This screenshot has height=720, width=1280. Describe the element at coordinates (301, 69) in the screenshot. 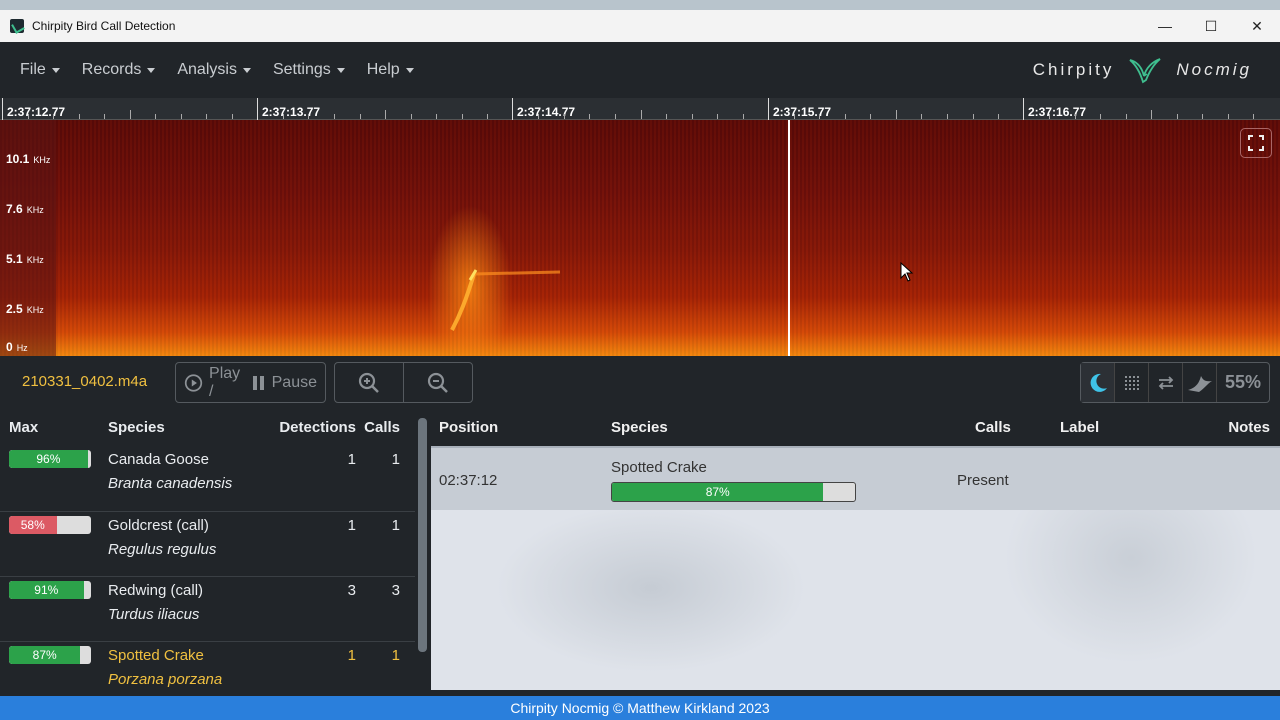

I see `menu-settings-label: Settings` at that location.